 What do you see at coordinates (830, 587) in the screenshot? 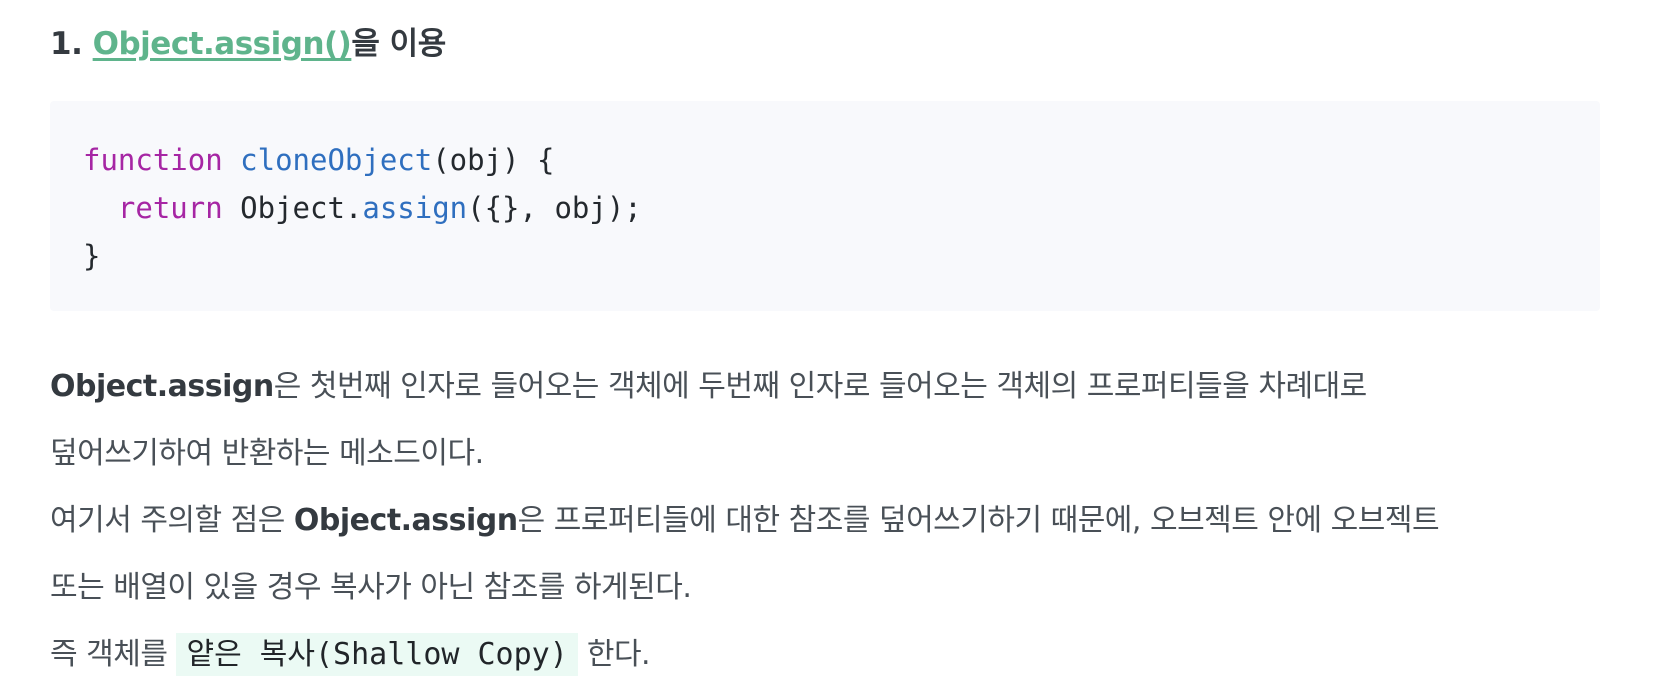
I see `para-line-4: 또는 배열이 있을 경우 복사가 아닌 참조를 하게된다.` at bounding box center [830, 587].